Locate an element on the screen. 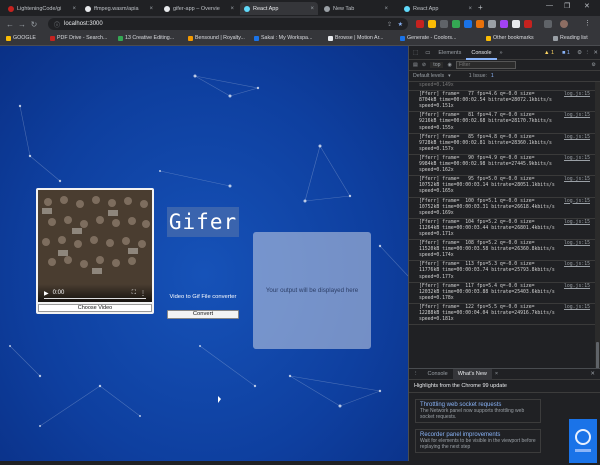 Image resolution: width=600 pixels, height=465 pixels. extensions-puzzle-icon is located at coordinates (548, 24).